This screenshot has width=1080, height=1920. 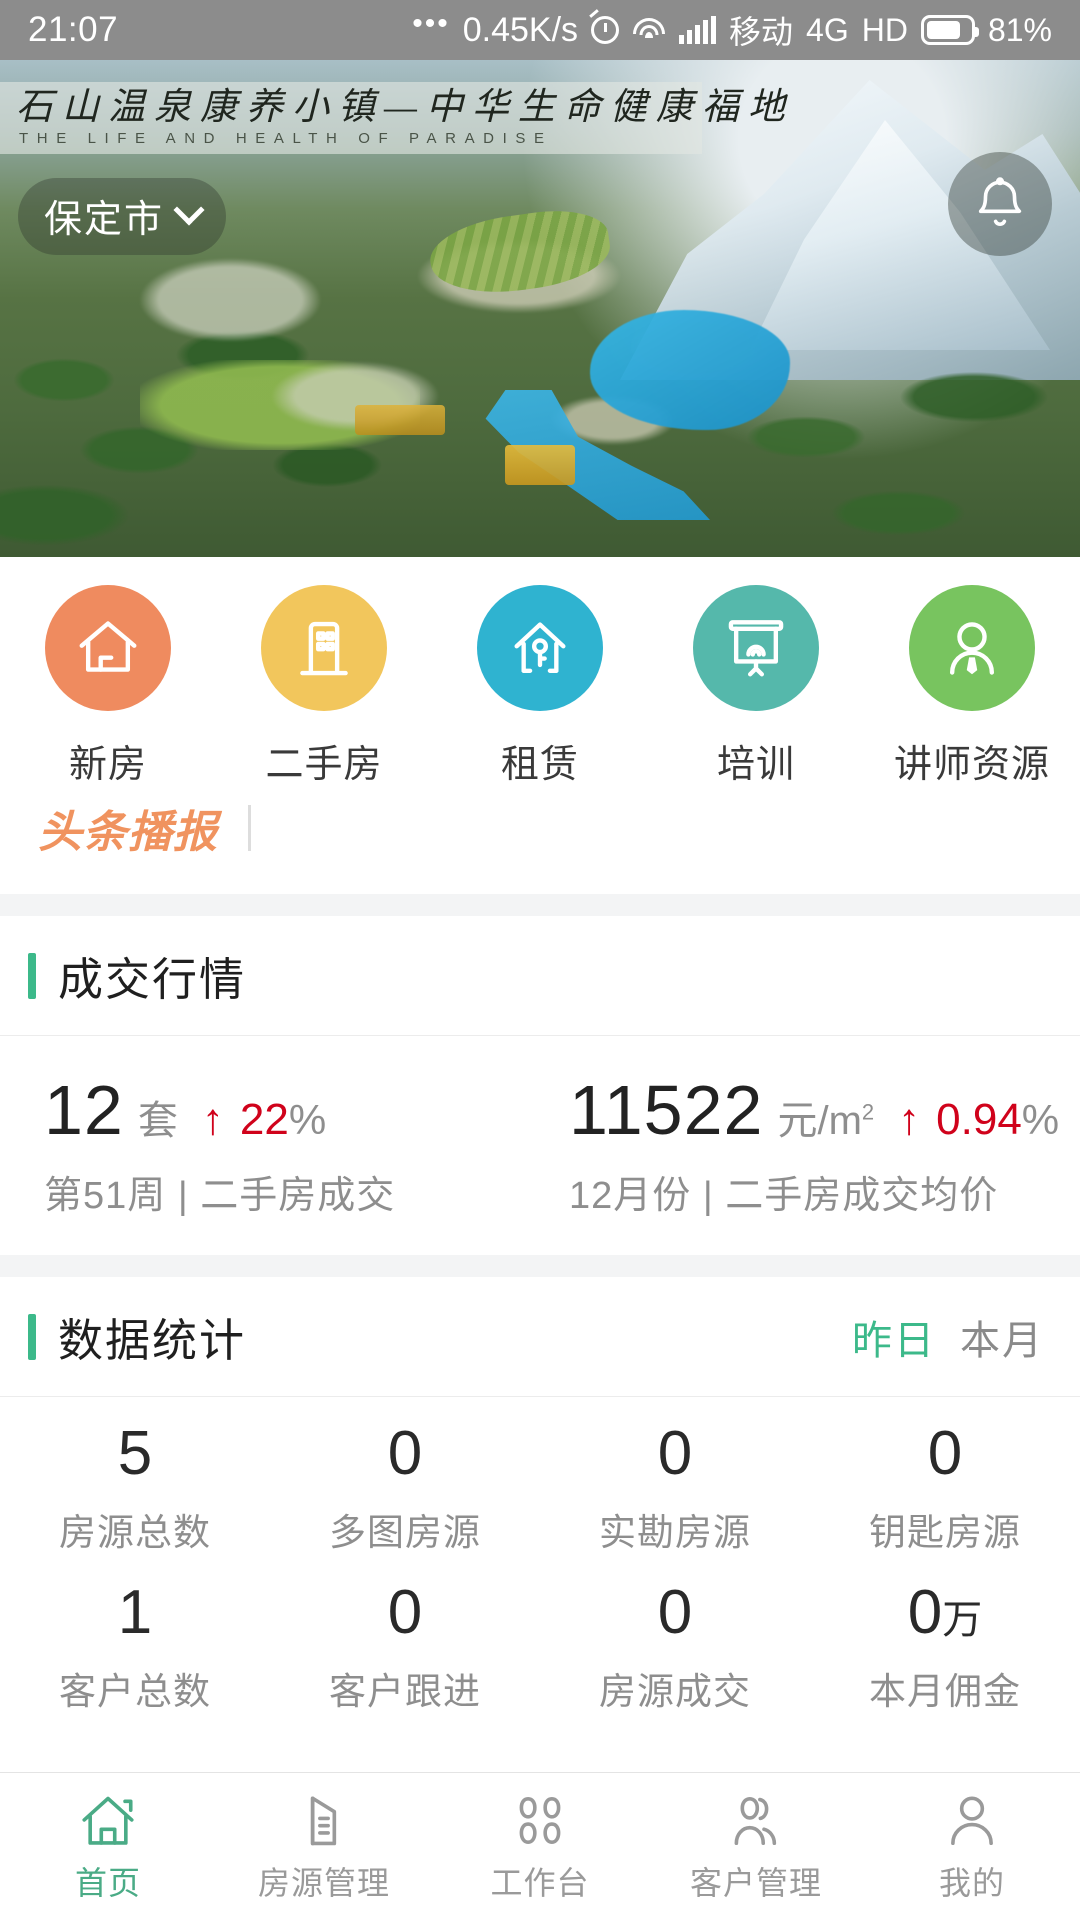 What do you see at coordinates (264, 1119) in the screenshot?
I see `market-change: 22` at bounding box center [264, 1119].